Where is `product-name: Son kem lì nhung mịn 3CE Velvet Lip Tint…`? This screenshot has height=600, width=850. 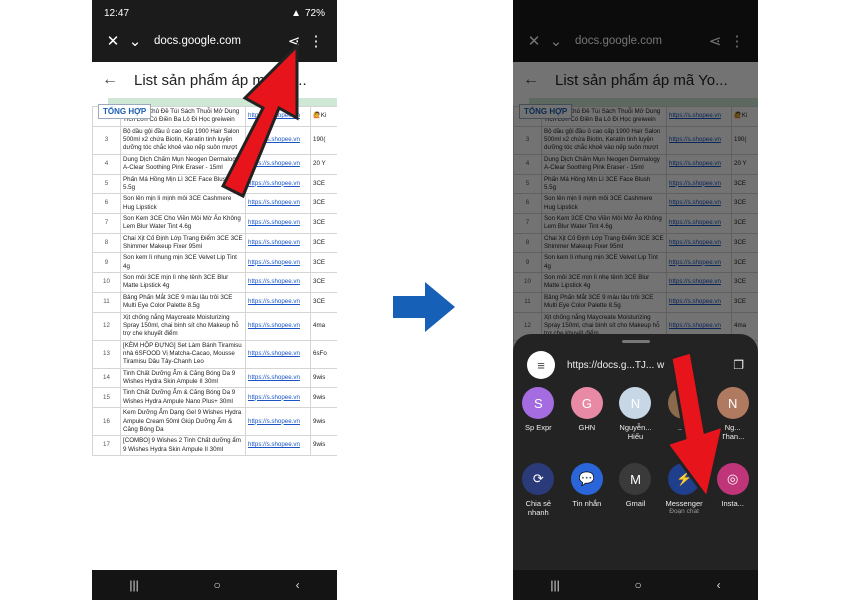 product-name: Son kem lì nhung mịn 3CE Velvet Lip Tint… is located at coordinates (183, 263).